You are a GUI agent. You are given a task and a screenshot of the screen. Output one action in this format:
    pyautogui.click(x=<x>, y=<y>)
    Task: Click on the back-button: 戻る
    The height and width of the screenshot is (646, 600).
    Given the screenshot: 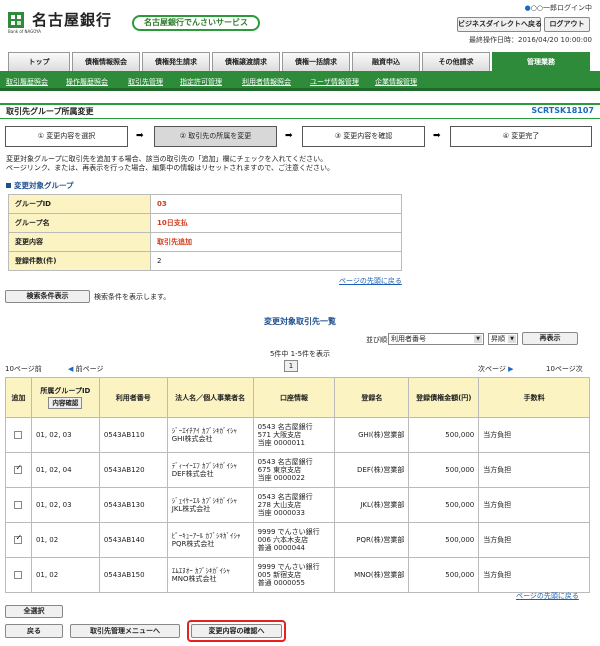 What is the action you would take?
    pyautogui.click(x=34, y=631)
    